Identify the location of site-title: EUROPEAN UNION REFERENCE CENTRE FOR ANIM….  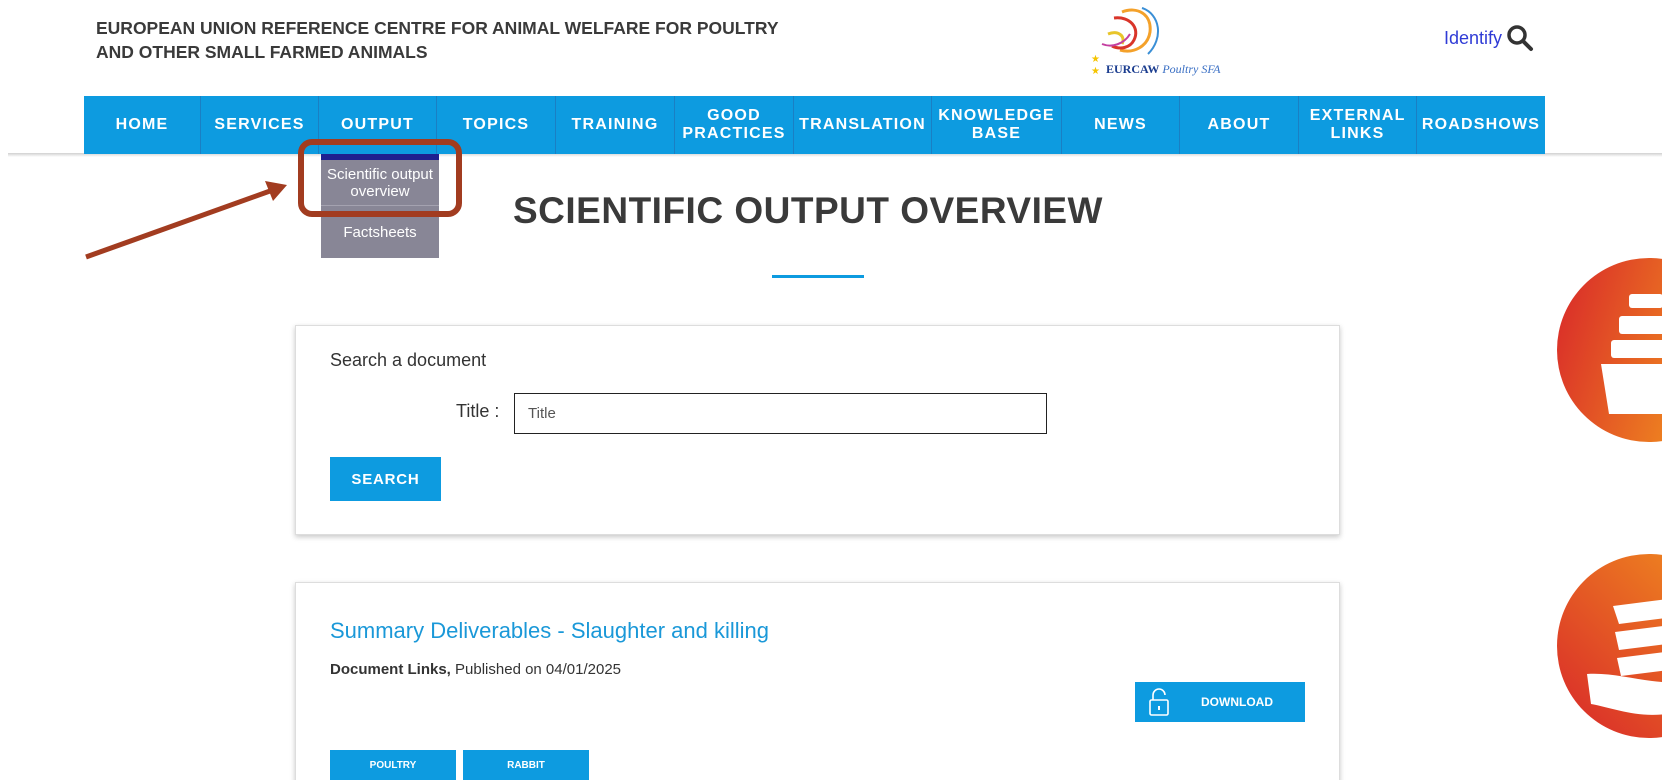
(437, 40).